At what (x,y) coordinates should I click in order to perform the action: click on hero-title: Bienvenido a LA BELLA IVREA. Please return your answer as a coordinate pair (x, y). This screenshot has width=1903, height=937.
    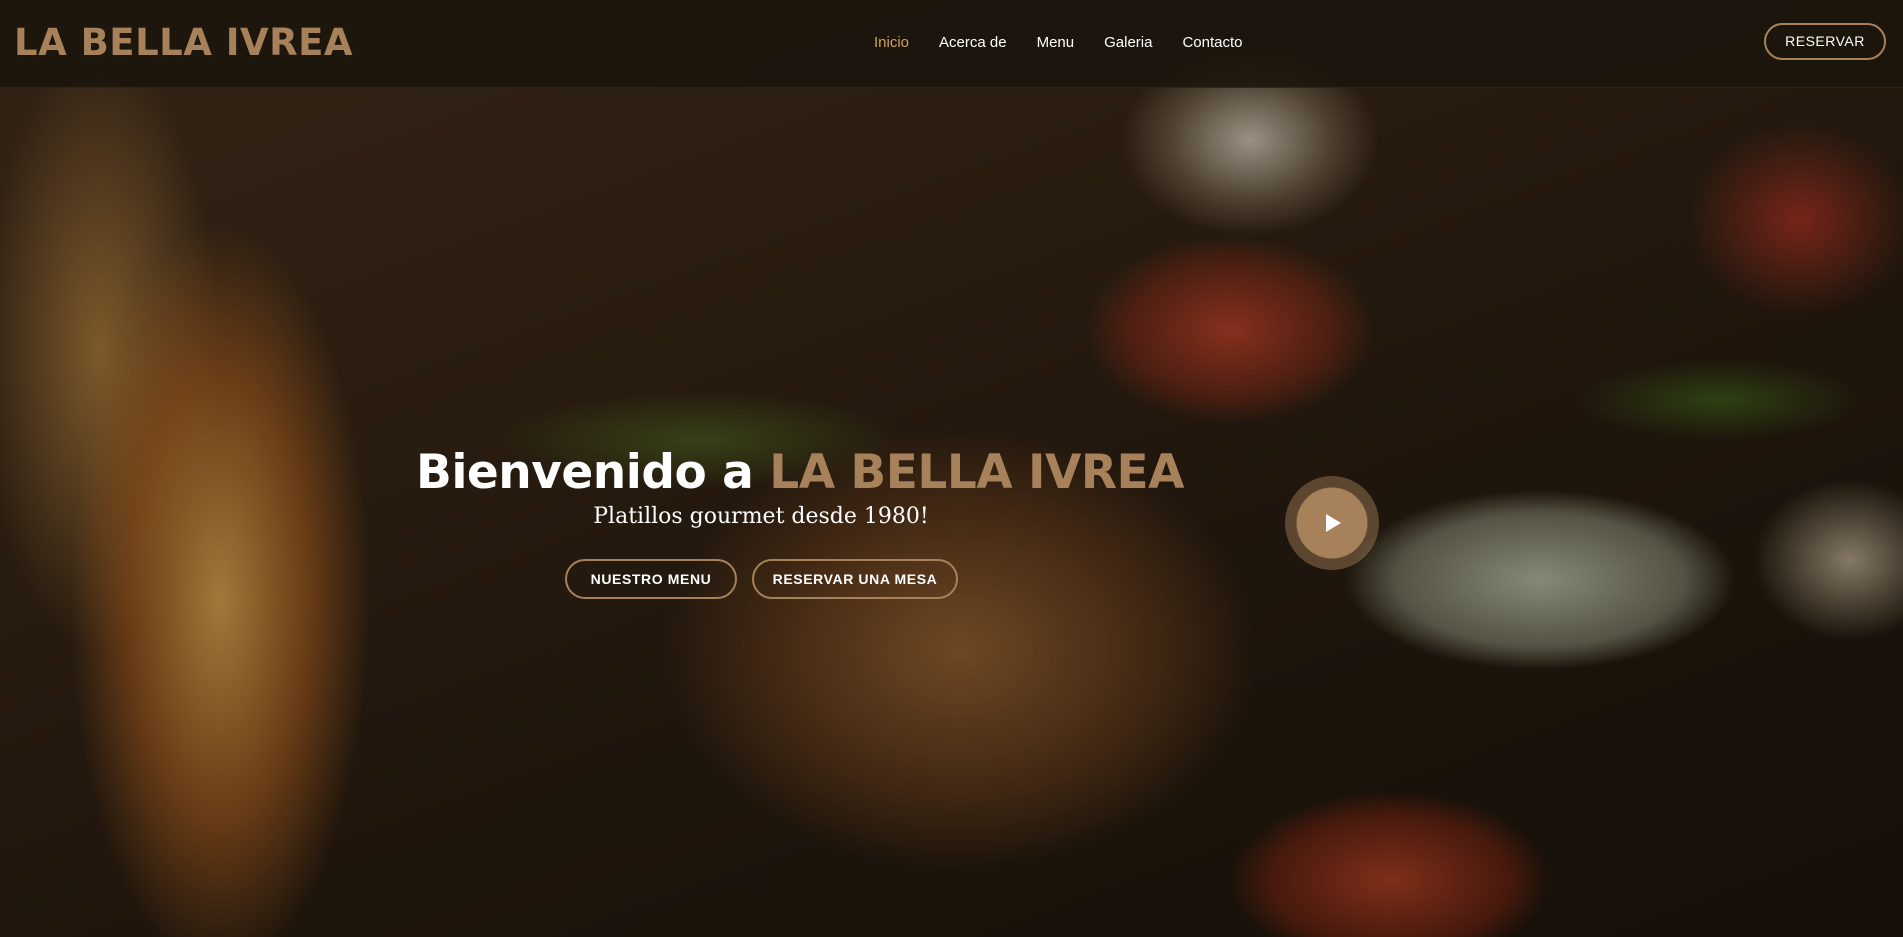
    Looking at the image, I should click on (800, 473).